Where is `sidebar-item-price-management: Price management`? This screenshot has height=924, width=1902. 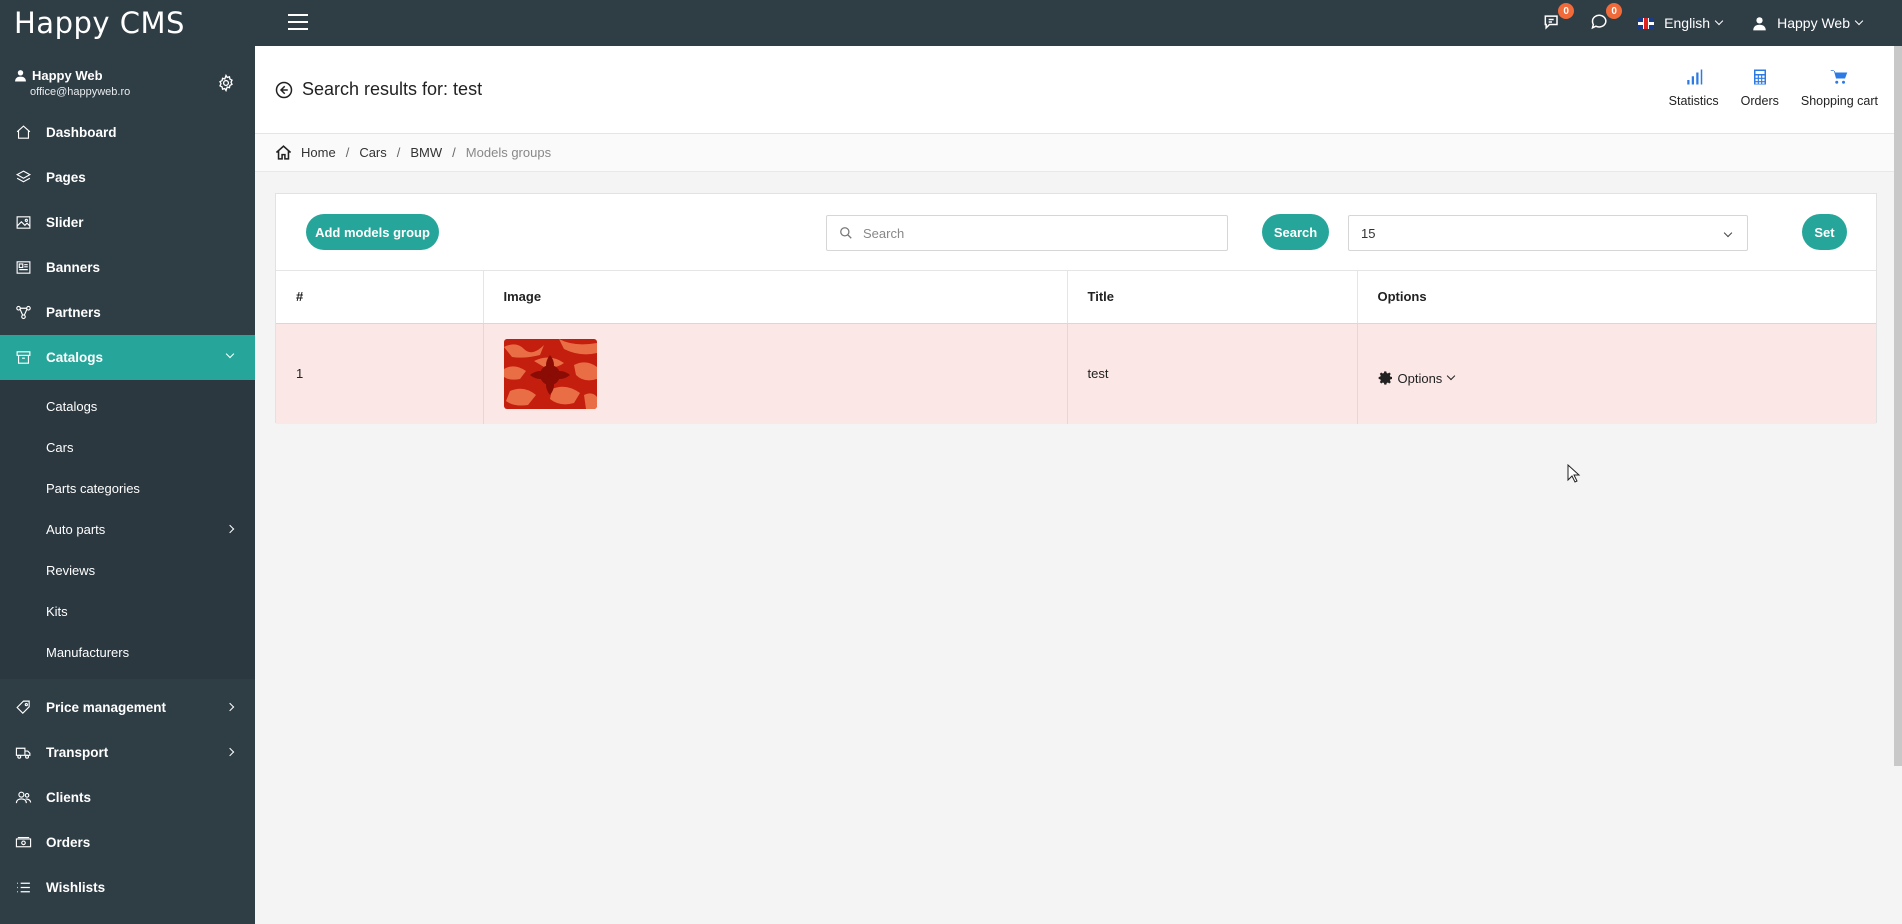
sidebar-item-price-management: Price management is located at coordinates (127, 707).